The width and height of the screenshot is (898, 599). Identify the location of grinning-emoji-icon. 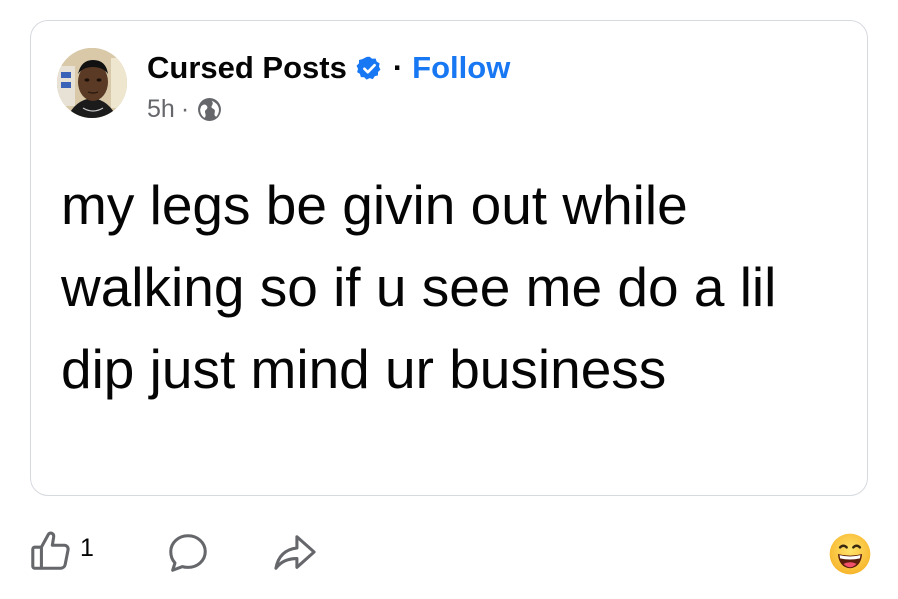
(850, 554).